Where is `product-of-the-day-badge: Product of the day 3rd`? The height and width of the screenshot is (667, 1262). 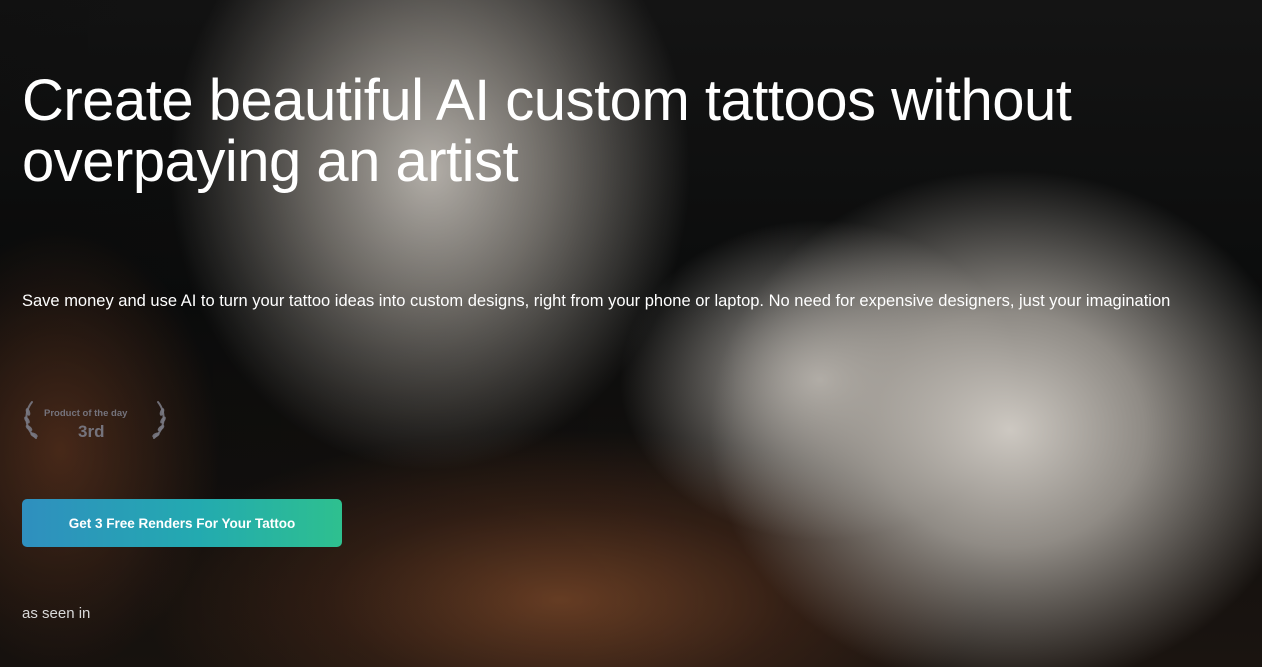 product-of-the-day-badge: Product of the day 3rd is located at coordinates (95, 423).